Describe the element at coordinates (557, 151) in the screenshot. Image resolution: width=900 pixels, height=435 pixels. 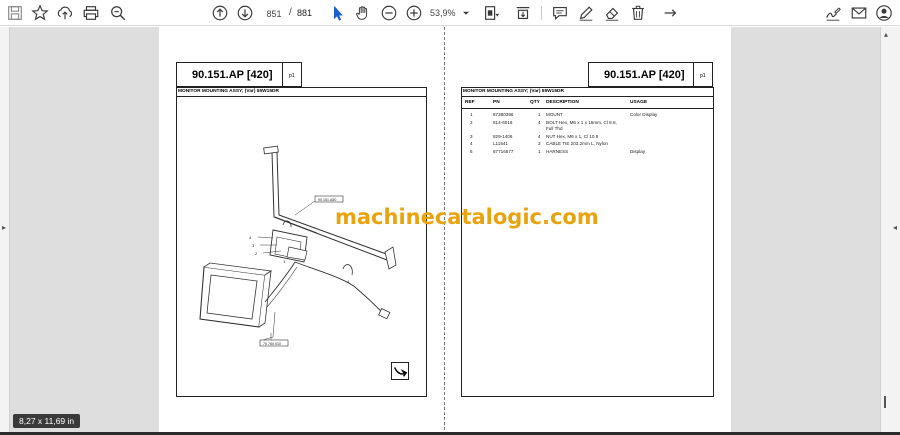
I see `table-cell-description: HARNESS` at that location.